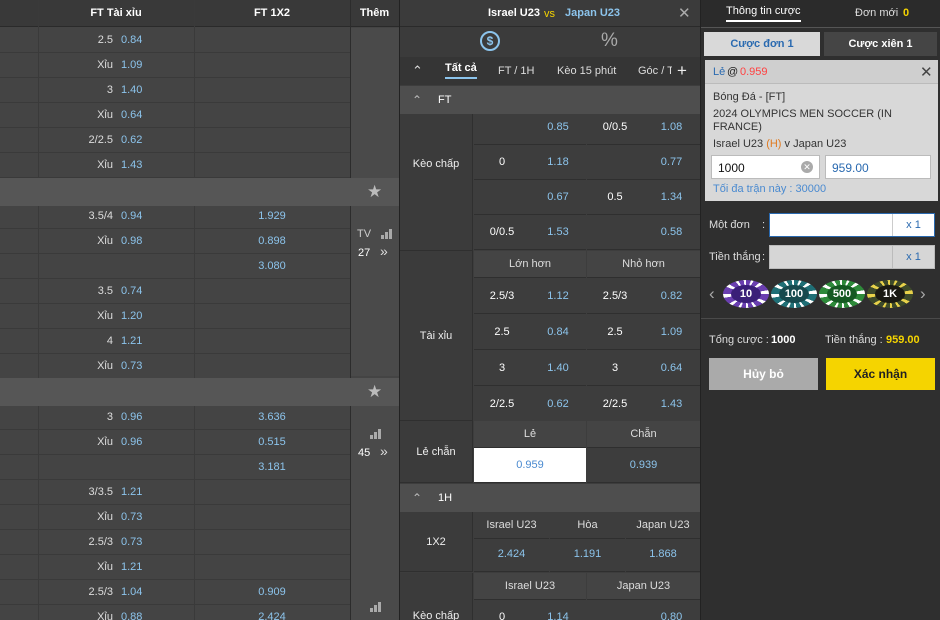 Image resolution: width=940 pixels, height=620 pixels. What do you see at coordinates (712, 294) in the screenshot?
I see `chevron-left-icon: ‹` at bounding box center [712, 294].